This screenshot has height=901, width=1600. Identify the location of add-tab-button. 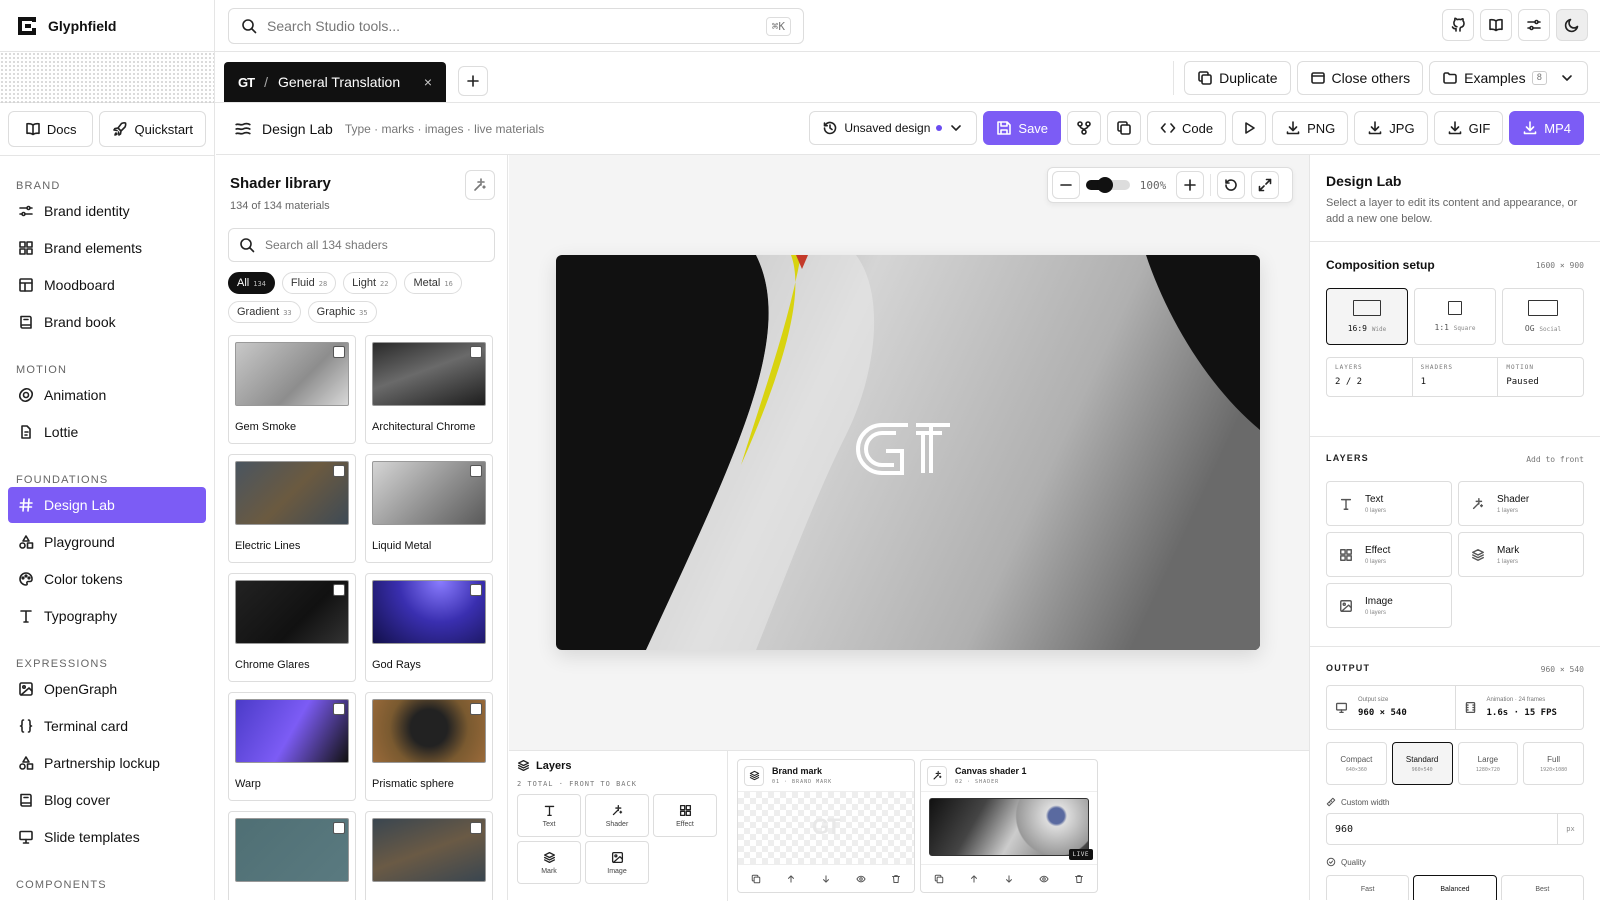
(473, 81).